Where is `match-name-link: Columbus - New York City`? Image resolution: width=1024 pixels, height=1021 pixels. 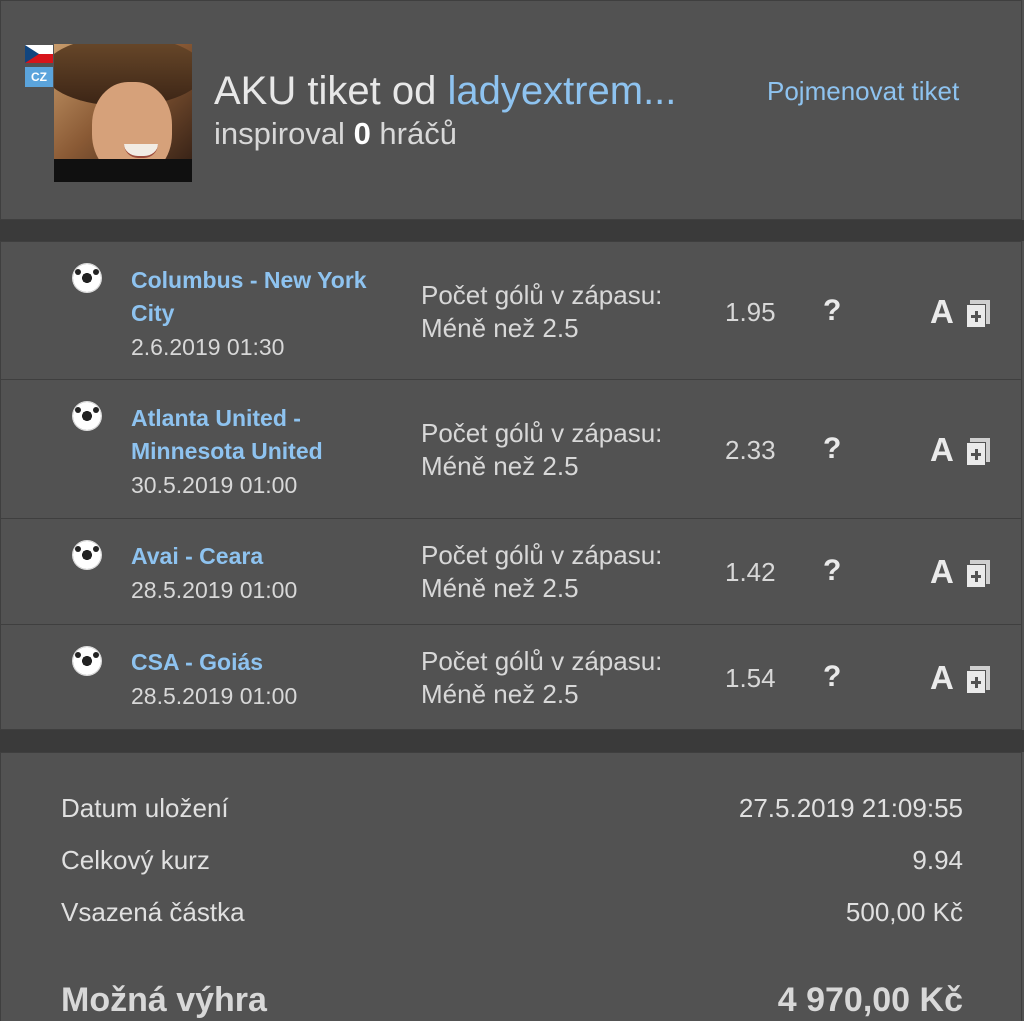 match-name-link: Columbus - New York City is located at coordinates (249, 297).